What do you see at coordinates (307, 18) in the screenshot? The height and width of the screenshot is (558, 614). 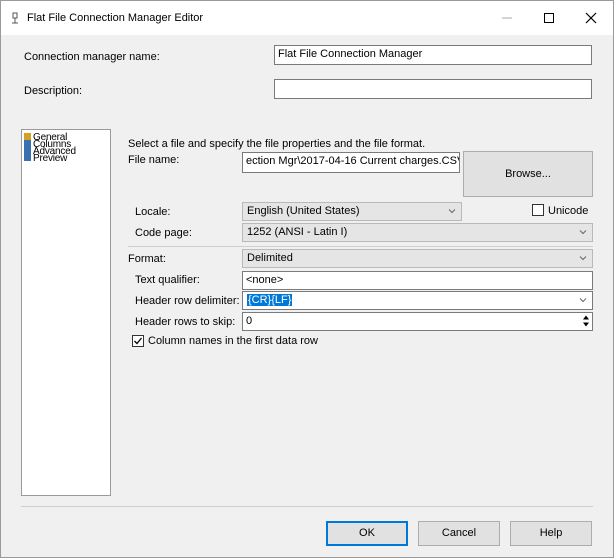 I see `title-bar: Flat File Connection Manager Editor` at bounding box center [307, 18].